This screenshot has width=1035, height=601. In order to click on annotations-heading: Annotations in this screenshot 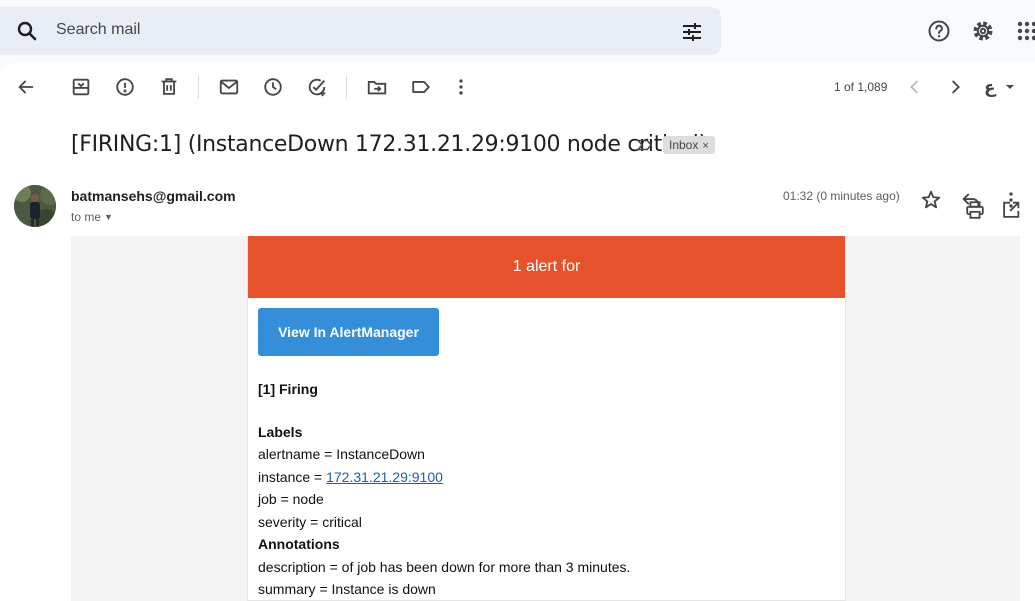, I will do `click(299, 544)`.